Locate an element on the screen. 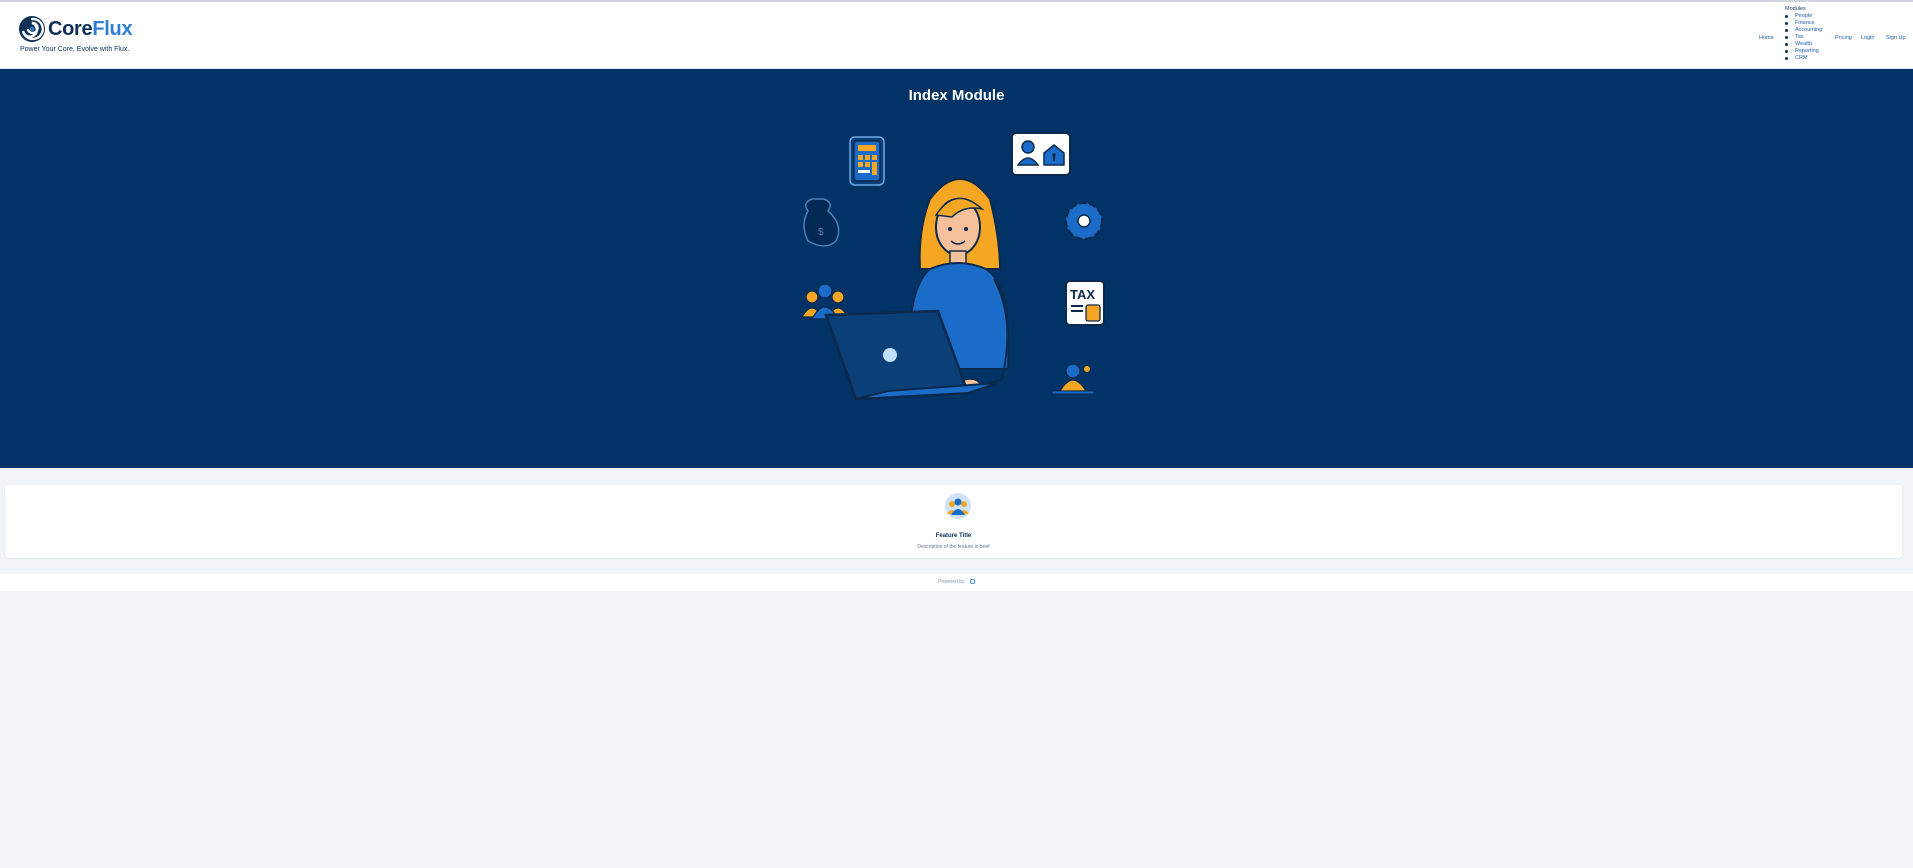  nav-module-reporting: Reporting is located at coordinates (1803, 51).